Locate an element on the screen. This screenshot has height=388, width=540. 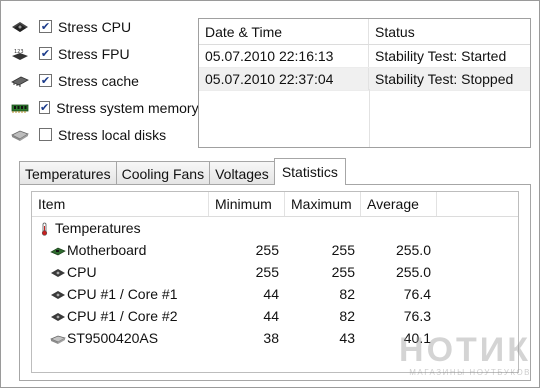
row-item: Motherboard is located at coordinates (120, 250).